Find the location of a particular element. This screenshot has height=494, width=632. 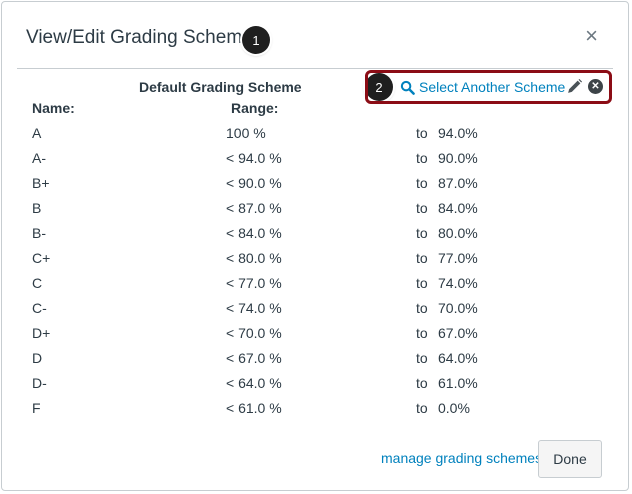

callout-1-badge: 1 is located at coordinates (256, 40).